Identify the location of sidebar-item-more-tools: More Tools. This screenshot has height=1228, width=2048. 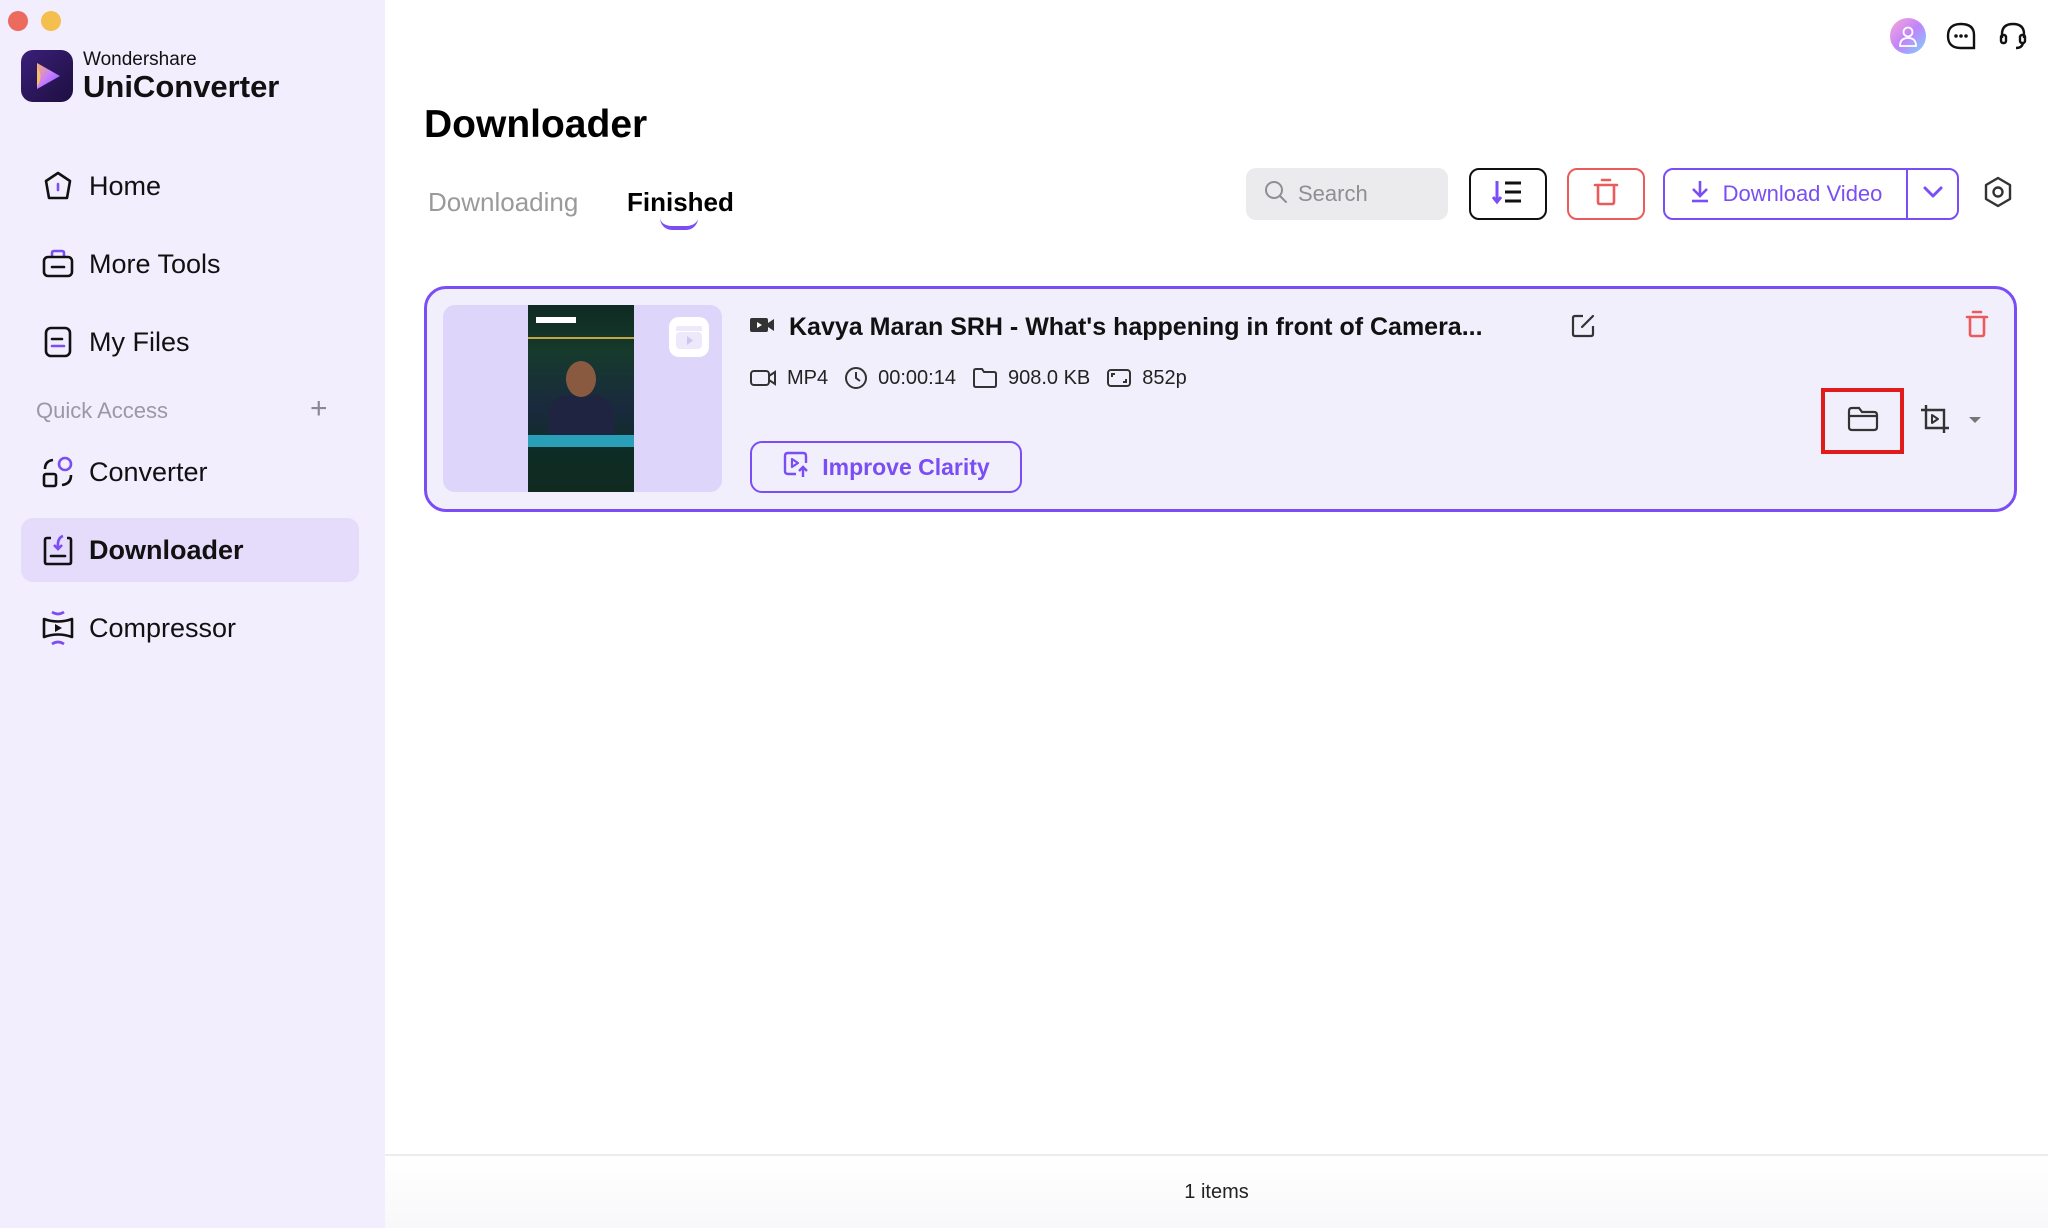
(190, 264).